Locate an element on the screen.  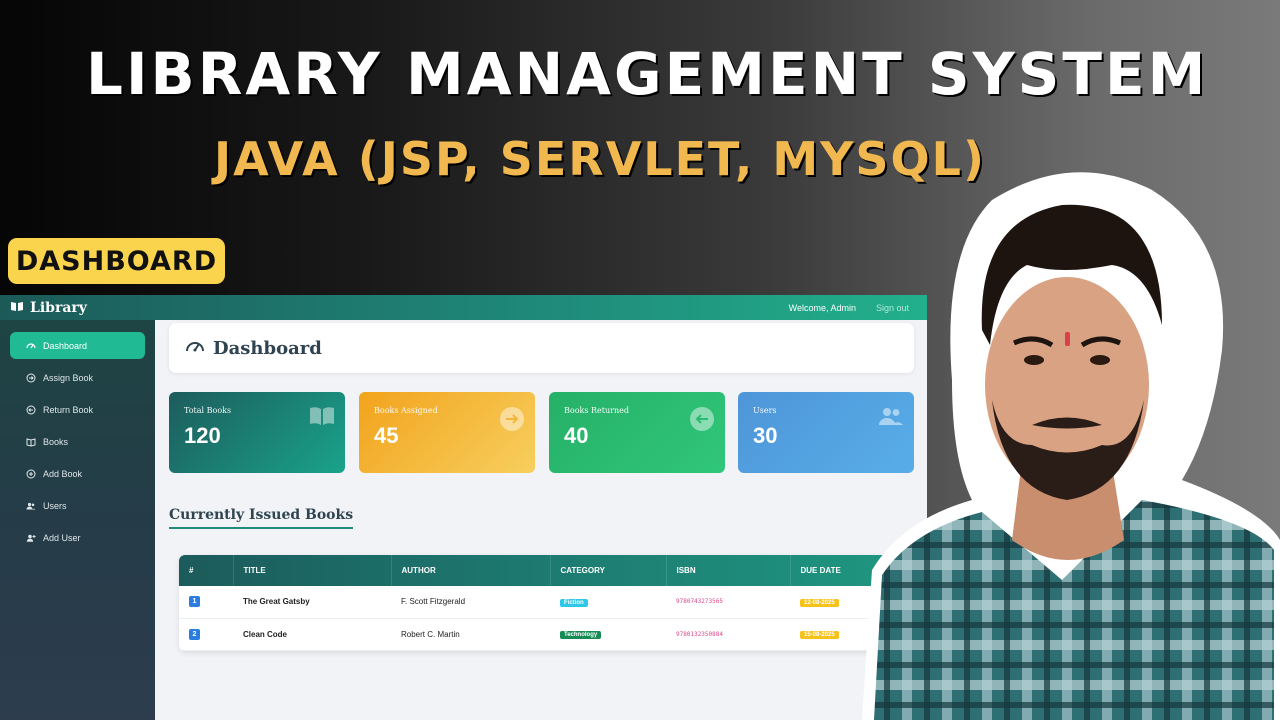
brand-name: Library is located at coordinates (58, 307).